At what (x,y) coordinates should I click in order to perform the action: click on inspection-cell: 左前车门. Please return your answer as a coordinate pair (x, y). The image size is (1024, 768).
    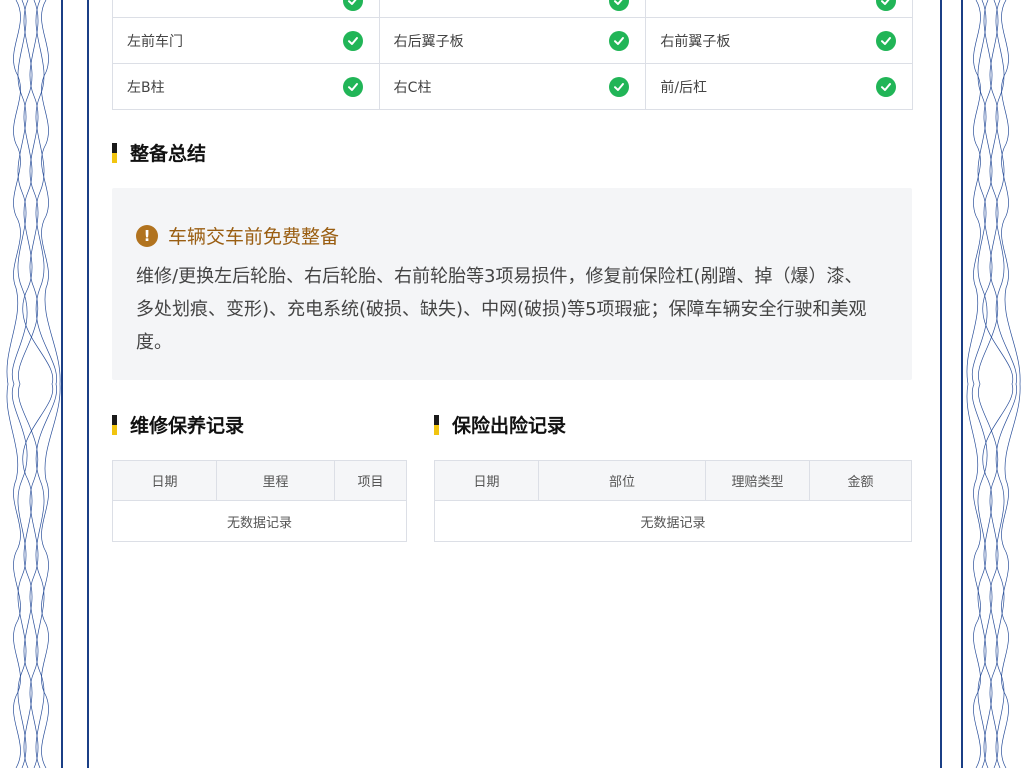
    Looking at the image, I should click on (246, 41).